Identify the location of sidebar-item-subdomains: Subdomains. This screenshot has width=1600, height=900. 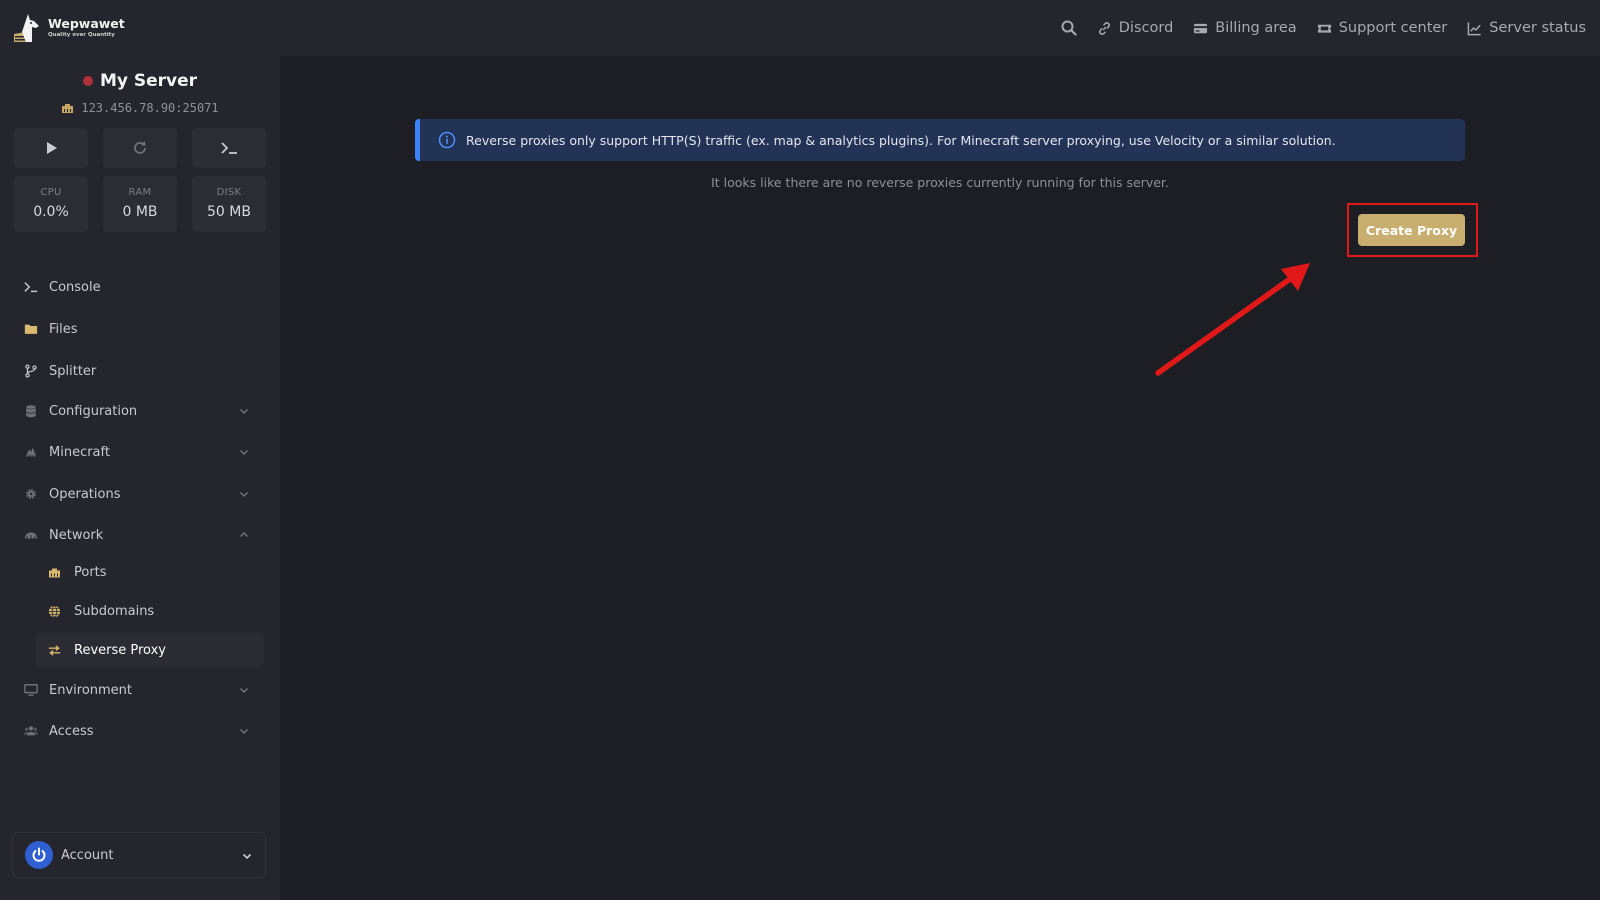
(150, 611).